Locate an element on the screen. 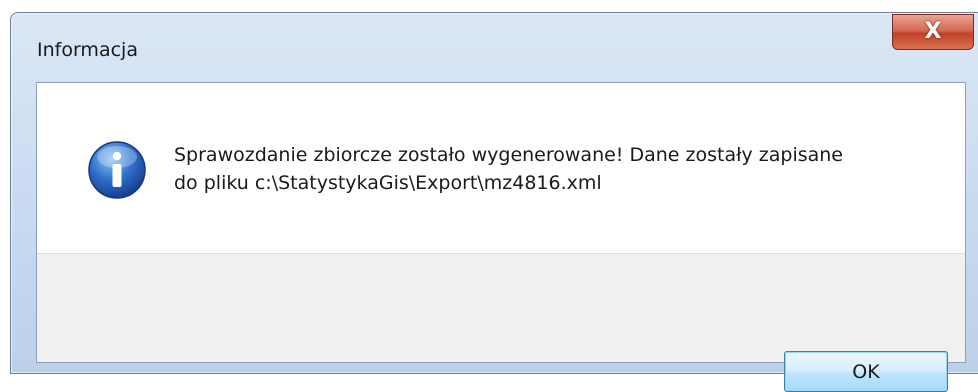 This screenshot has height=392, width=978. close-button: X is located at coordinates (933, 32).